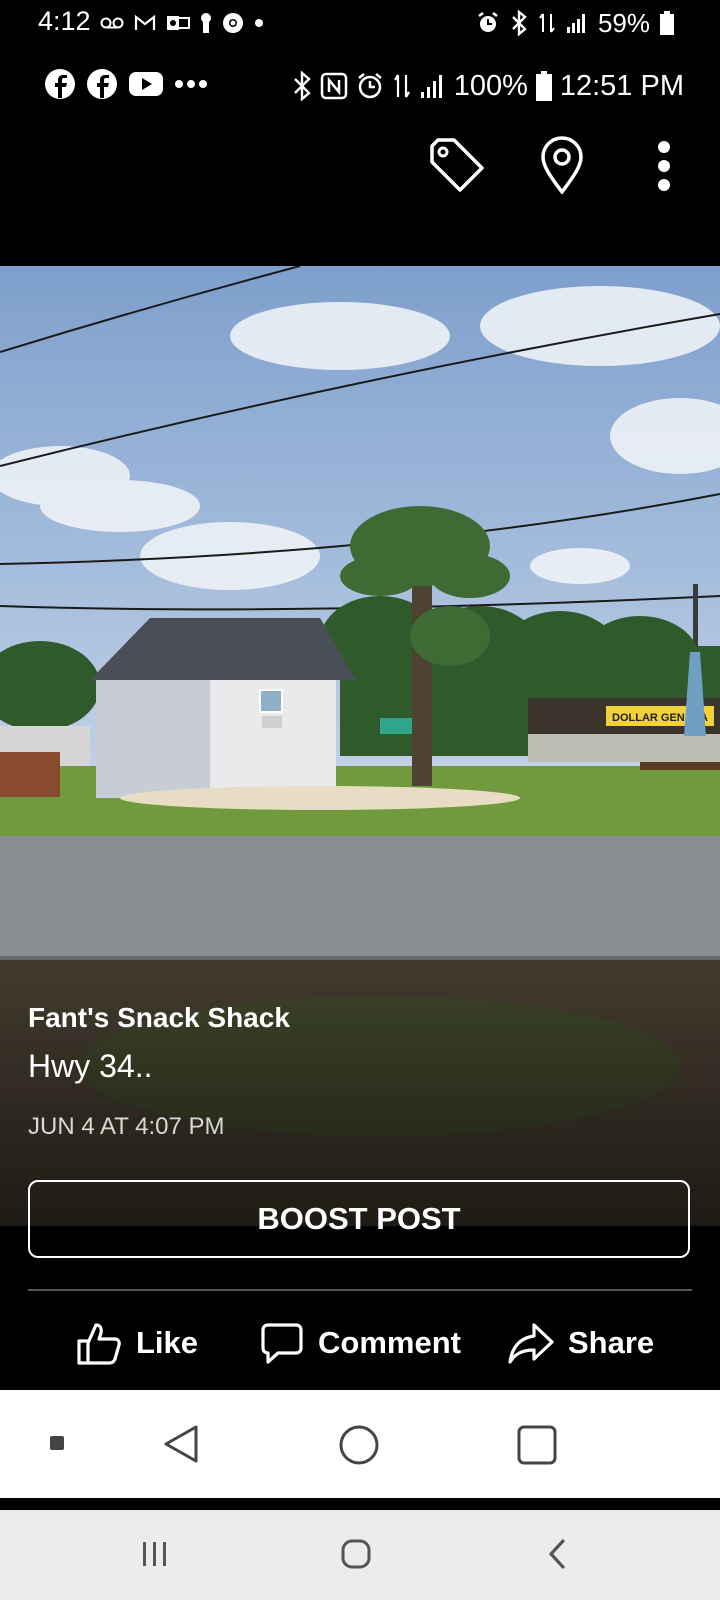 The width and height of the screenshot is (720, 1600). Describe the element at coordinates (360, 898) in the screenshot. I see `road` at that location.